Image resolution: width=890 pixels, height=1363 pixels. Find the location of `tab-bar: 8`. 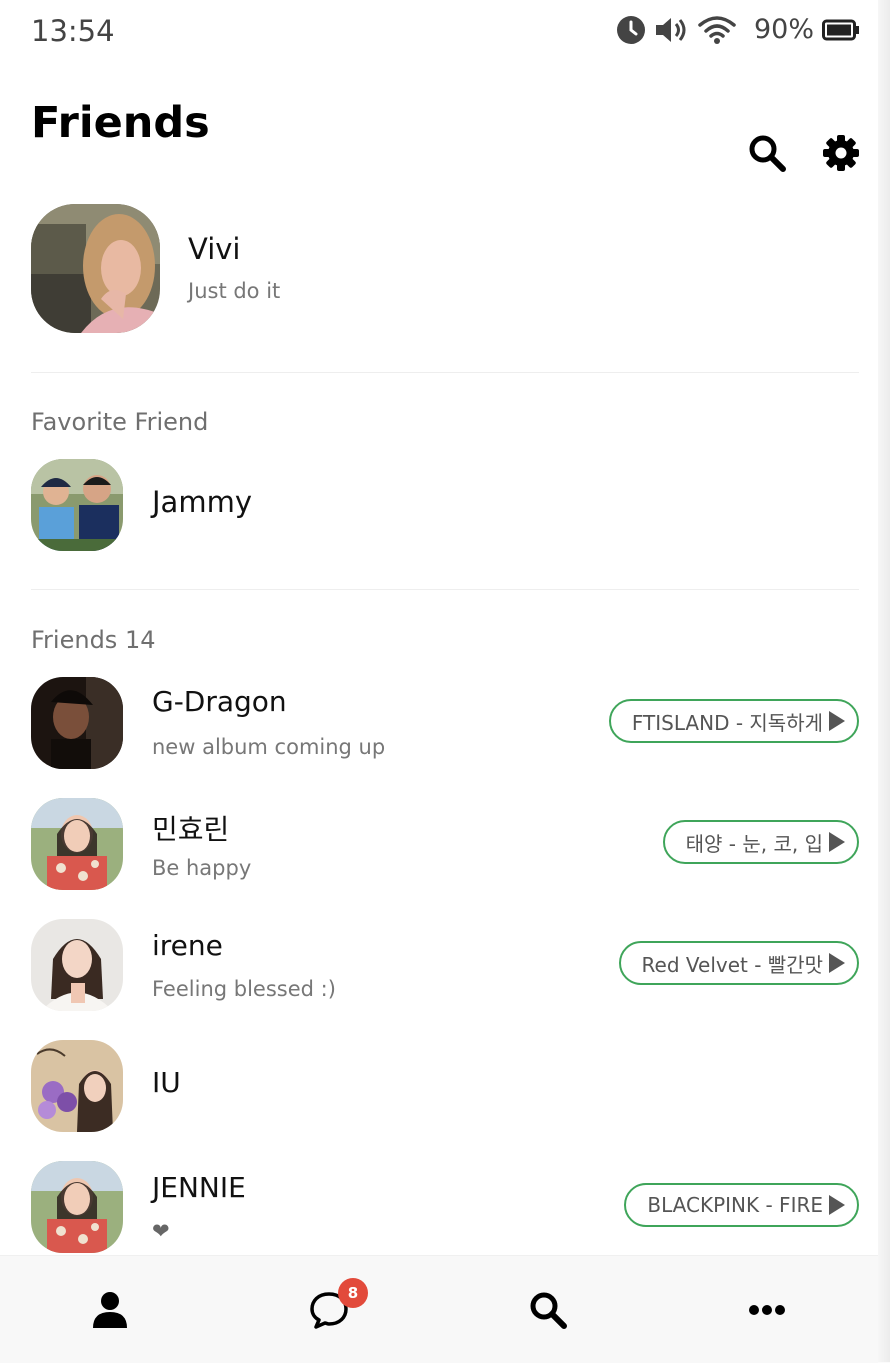

tab-bar: 8 is located at coordinates (439, 1309).